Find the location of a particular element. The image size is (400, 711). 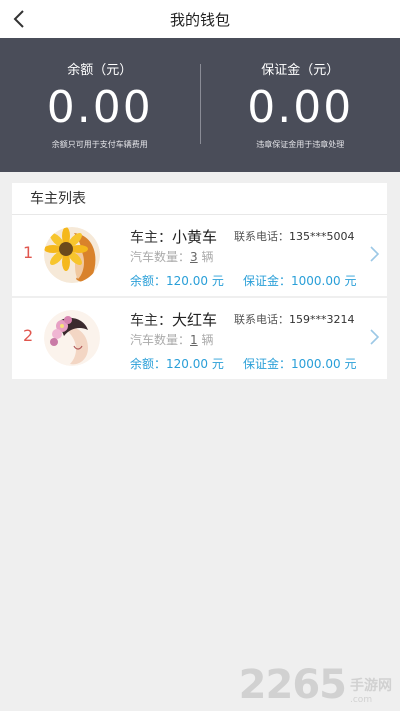

site-watermark-logo: 2265 手游网 .com is located at coordinates (315, 685).